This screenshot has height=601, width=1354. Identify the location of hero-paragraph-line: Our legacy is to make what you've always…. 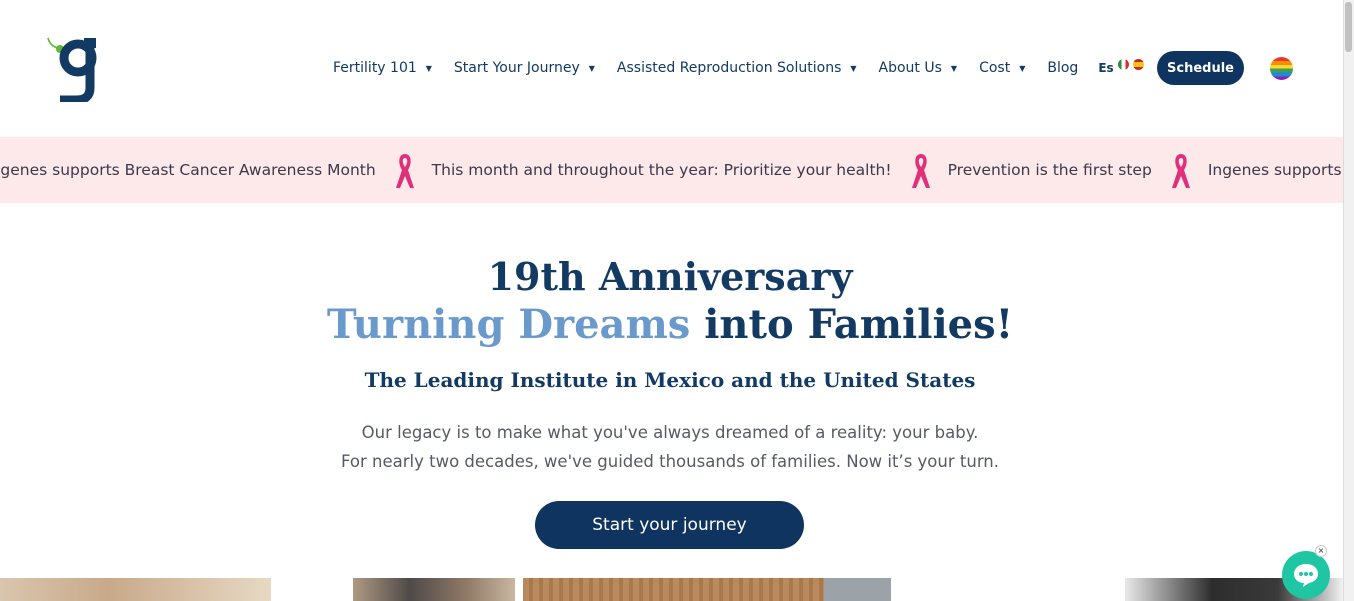
(670, 432).